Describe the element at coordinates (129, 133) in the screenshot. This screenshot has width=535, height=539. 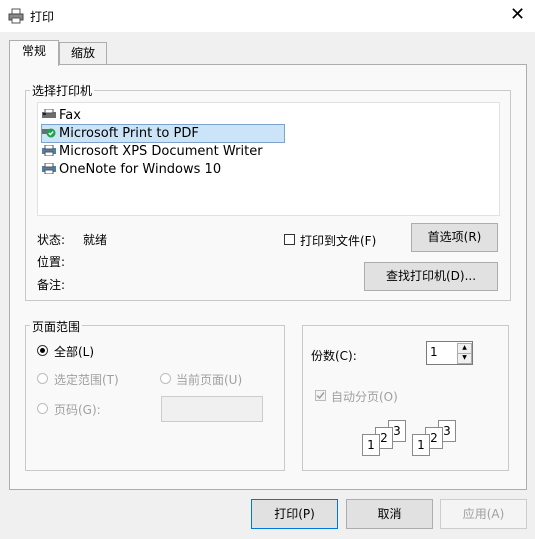
I see `printer-name: Microsoft Print to PDF` at that location.